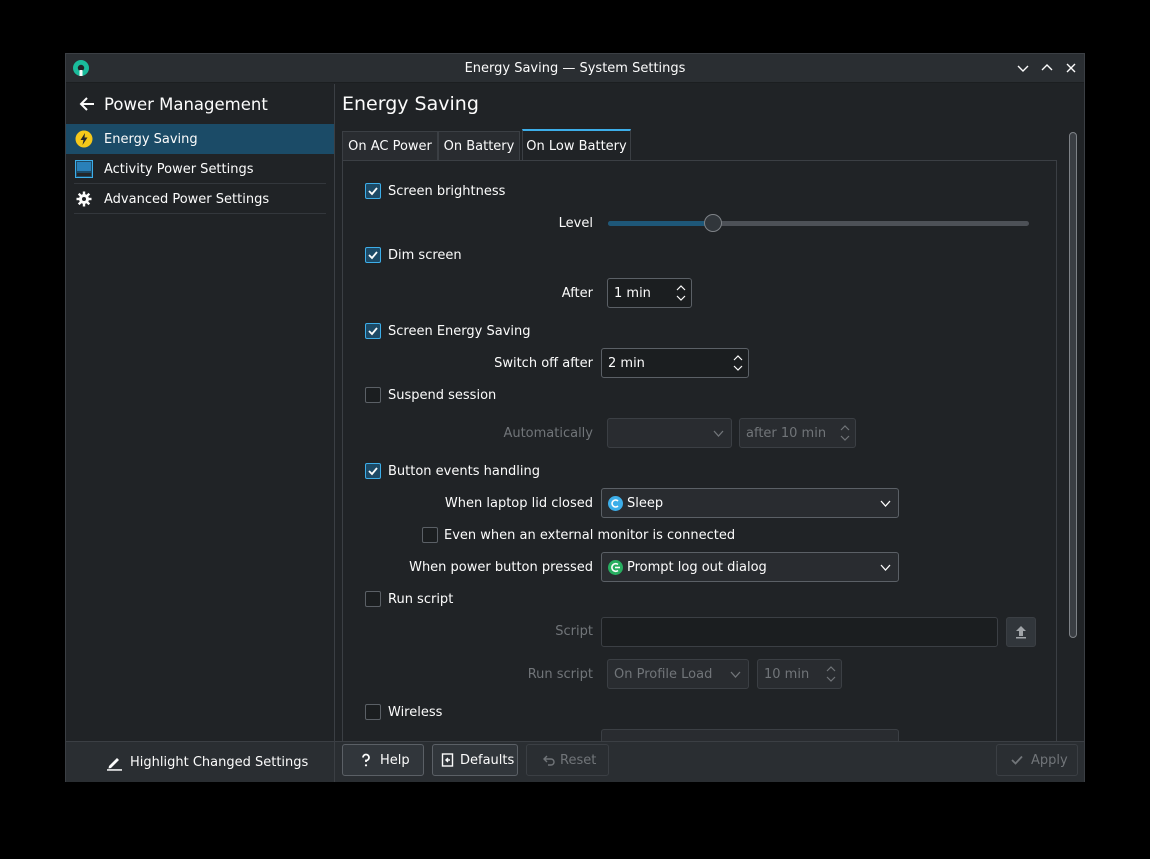 The height and width of the screenshot is (859, 1150). I want to click on switch-off-spinbox: 2 min, so click(675, 363).